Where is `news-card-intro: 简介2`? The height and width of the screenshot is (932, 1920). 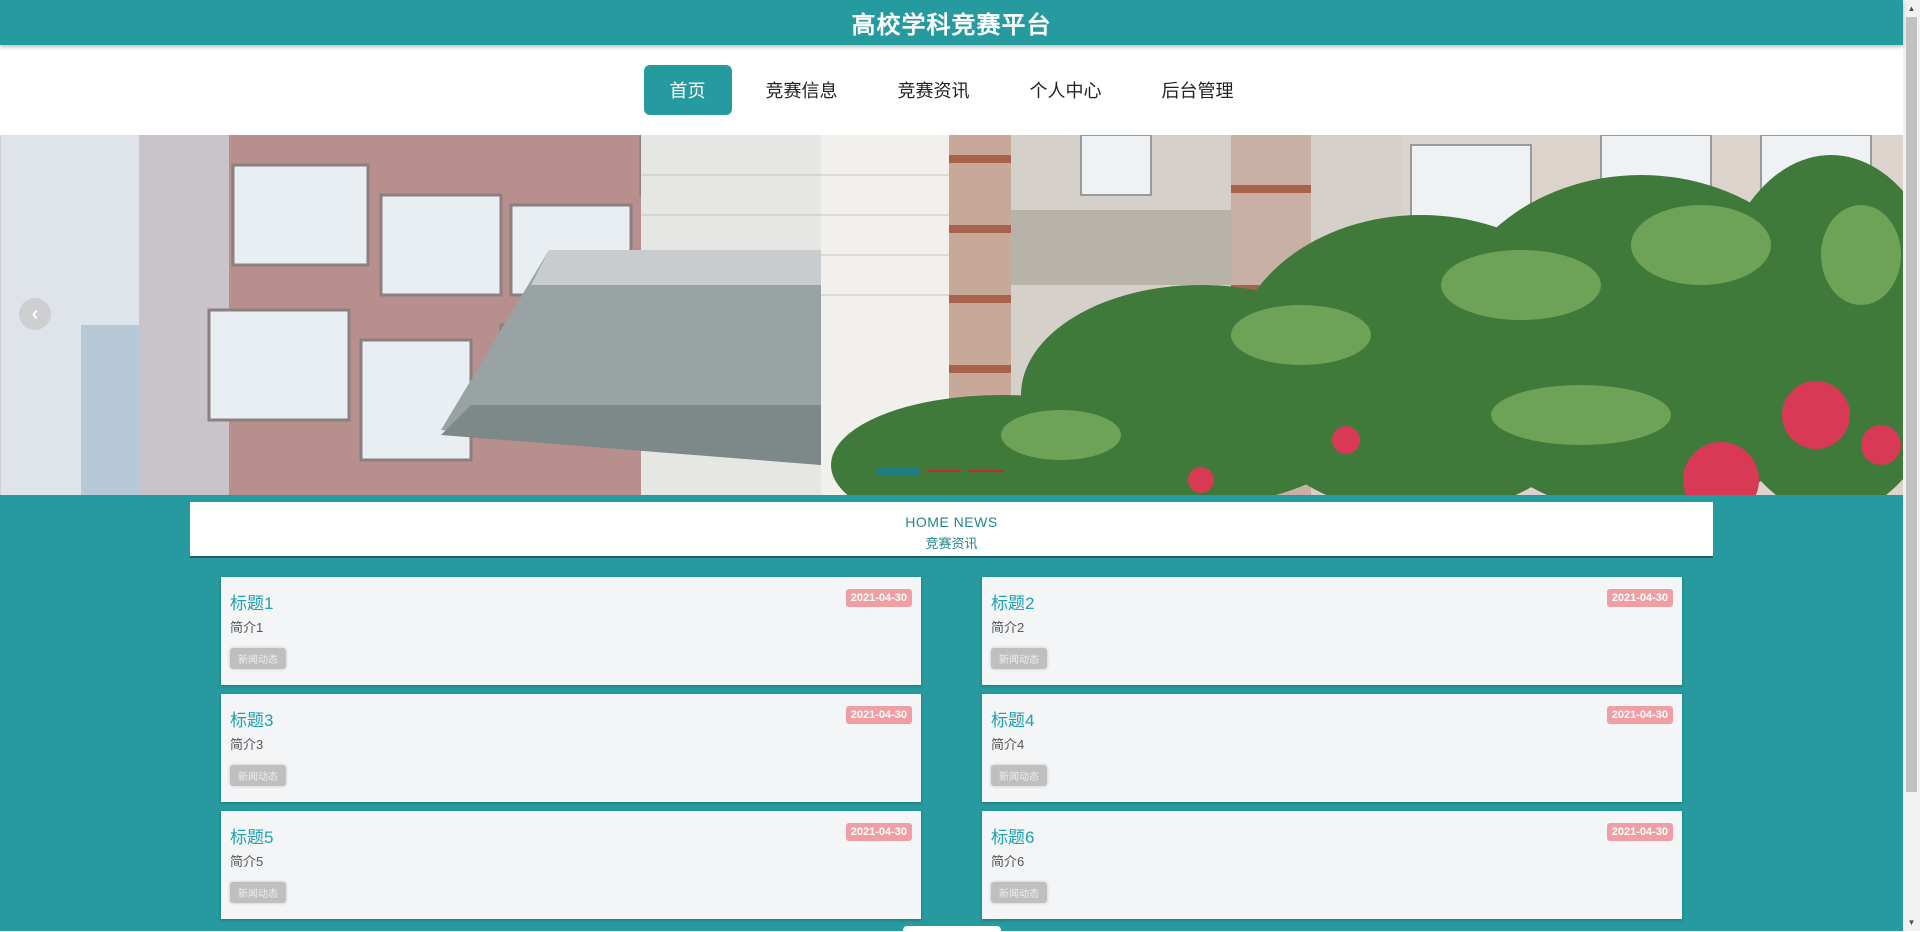
news-card-intro: 简介2 is located at coordinates (1008, 627).